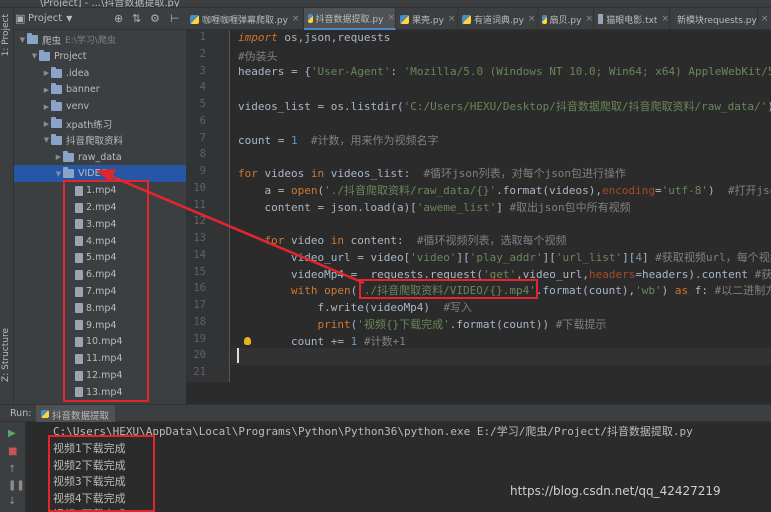 This screenshot has height=512, width=771. I want to click on tree-item-label: Project, so click(70, 56).